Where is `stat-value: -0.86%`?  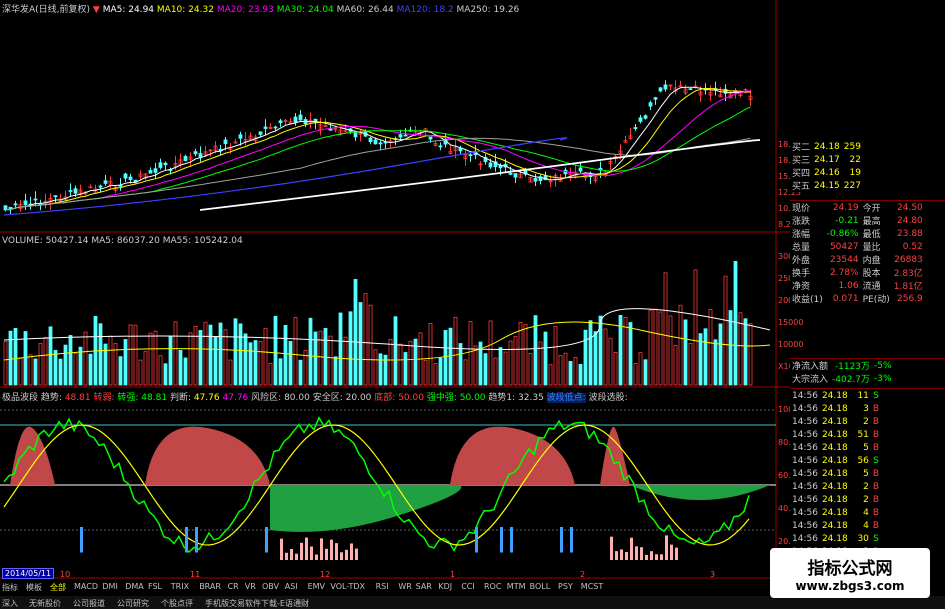 stat-value: -0.86% is located at coordinates (842, 233).